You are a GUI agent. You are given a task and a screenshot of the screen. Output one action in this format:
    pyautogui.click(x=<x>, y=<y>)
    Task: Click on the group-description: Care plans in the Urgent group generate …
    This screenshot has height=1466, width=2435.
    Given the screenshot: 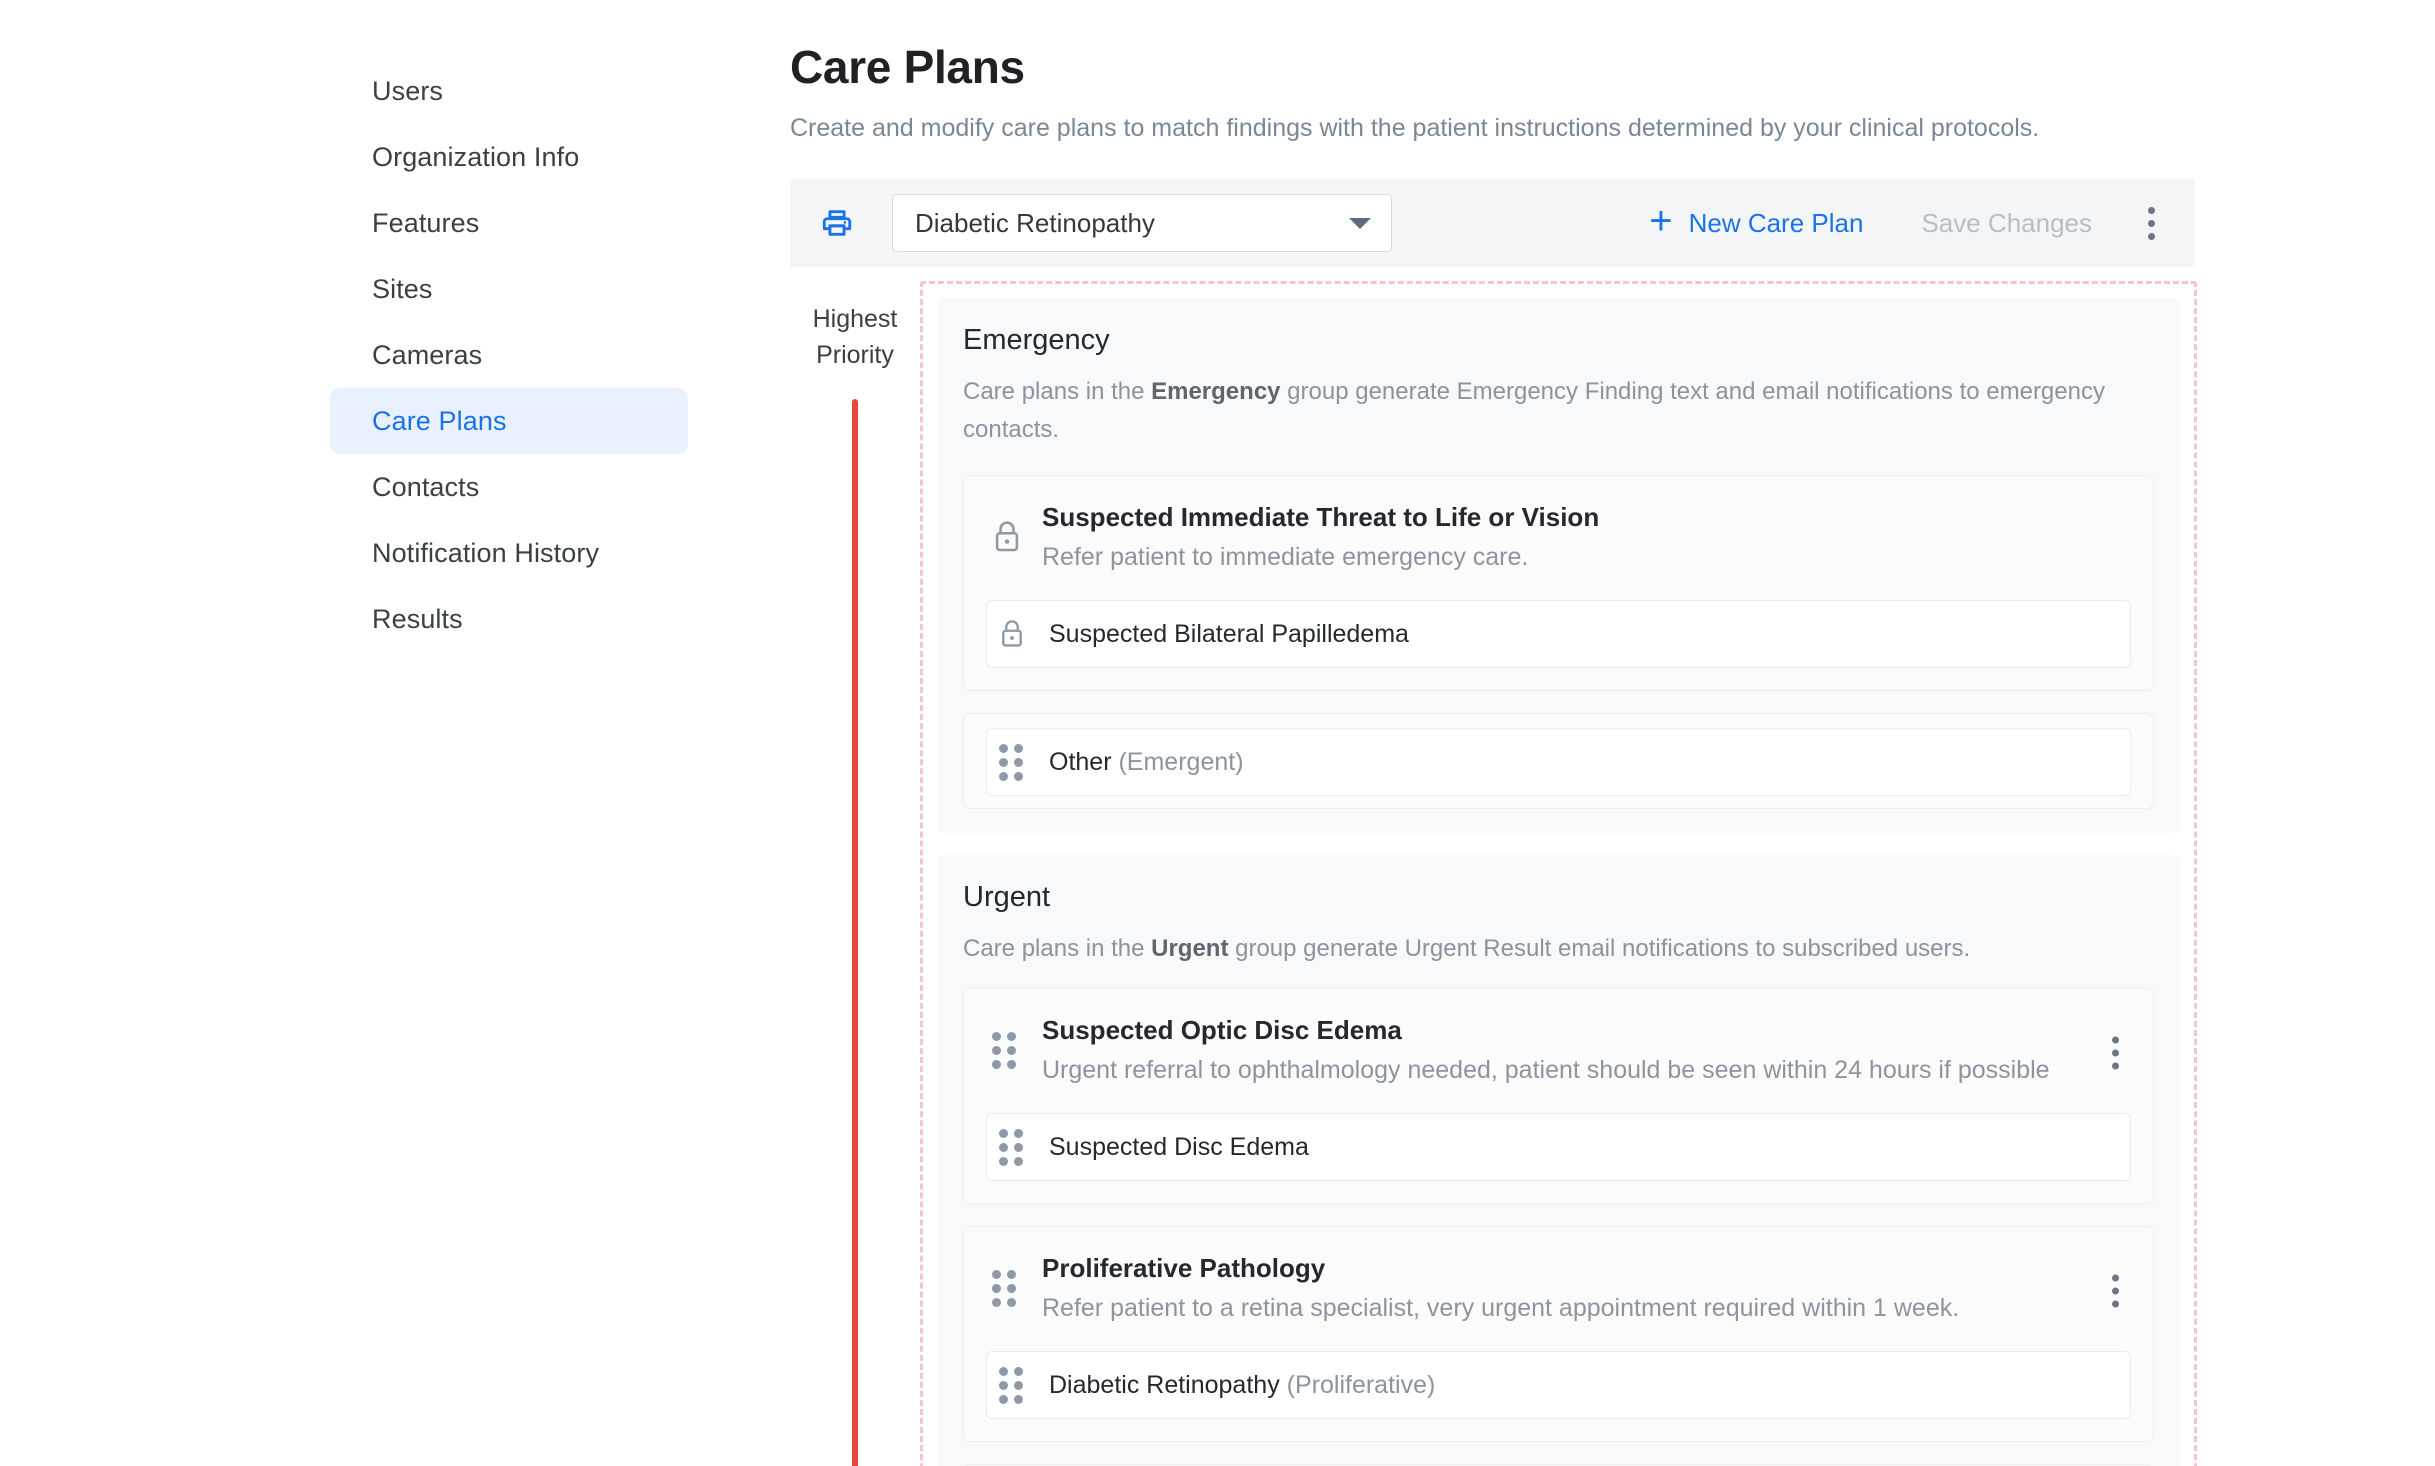 What is the action you would take?
    pyautogui.click(x=1543, y=949)
    